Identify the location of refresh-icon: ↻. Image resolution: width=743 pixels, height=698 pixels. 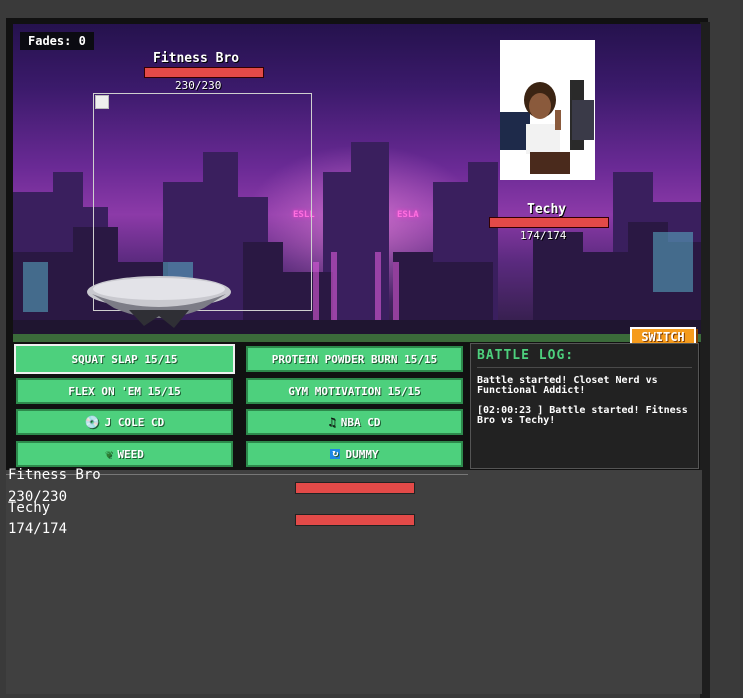
(335, 453).